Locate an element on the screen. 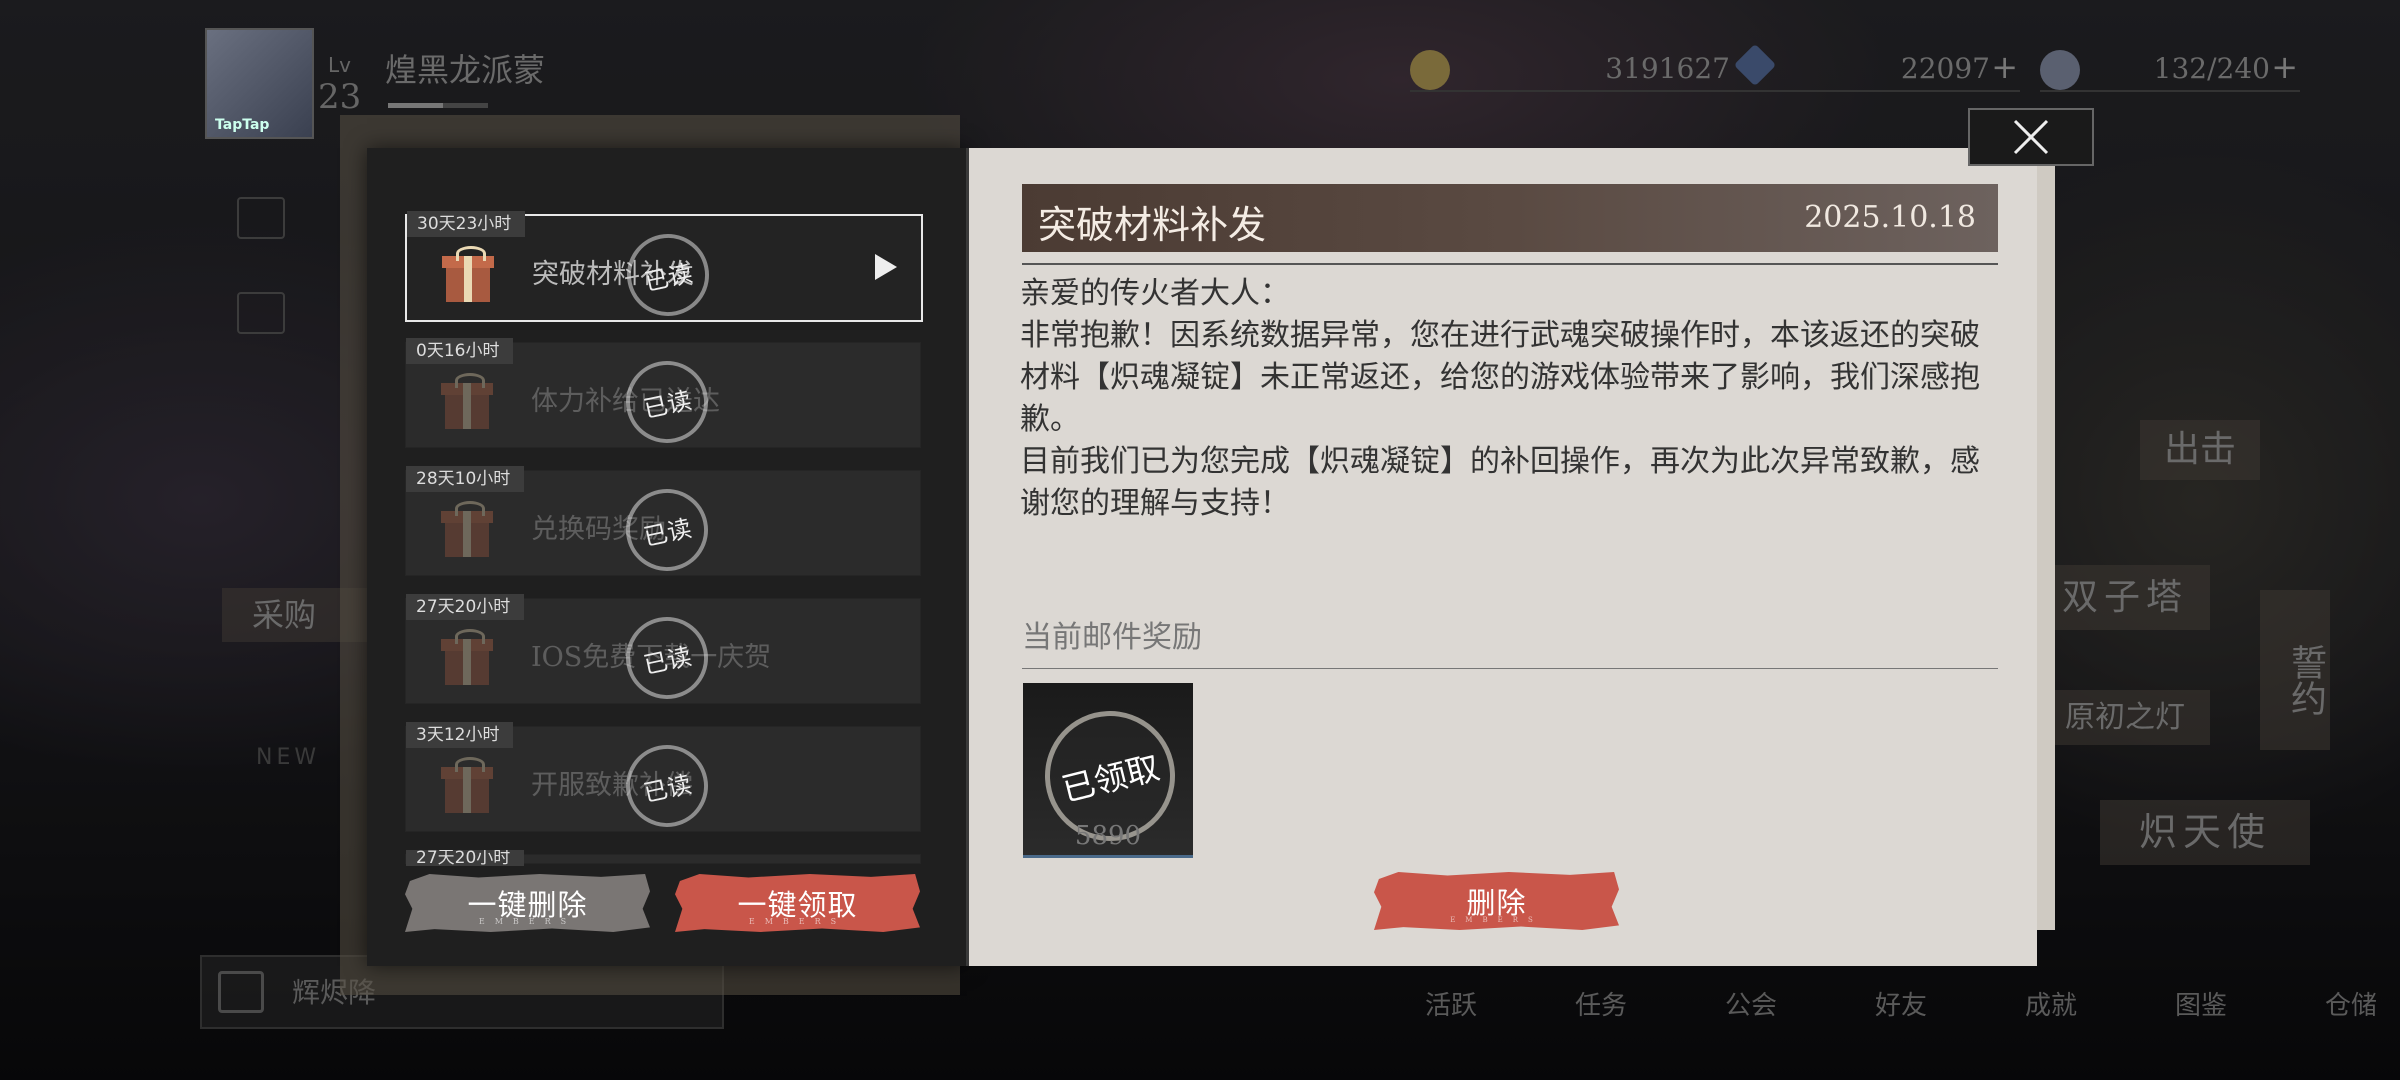 The height and width of the screenshot is (1080, 2400). player-level: 23 is located at coordinates (340, 97).